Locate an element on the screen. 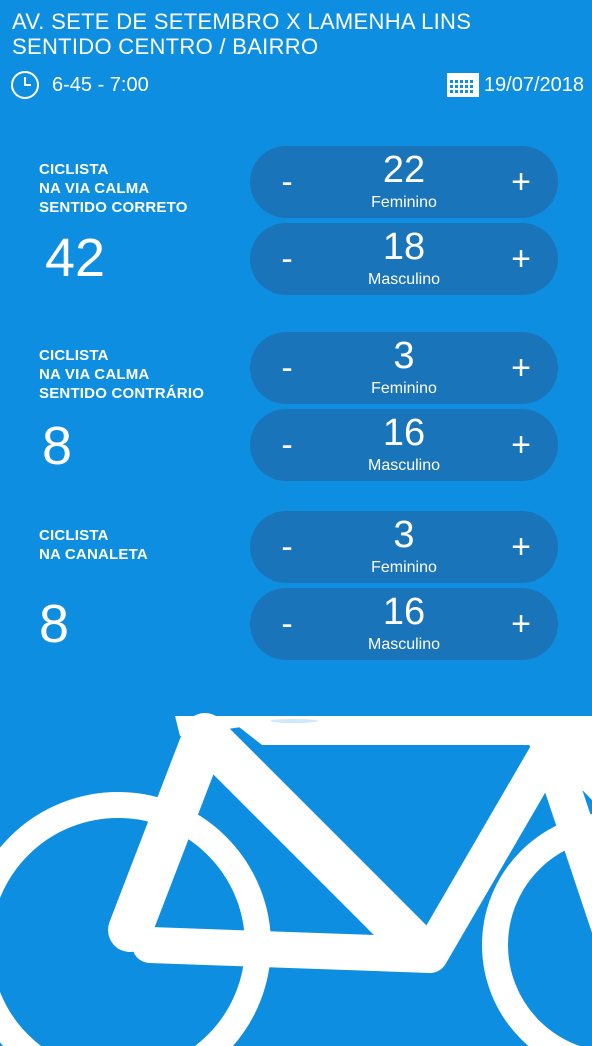 The height and width of the screenshot is (1046, 592). counter-value: 18 is located at coordinates (404, 247).